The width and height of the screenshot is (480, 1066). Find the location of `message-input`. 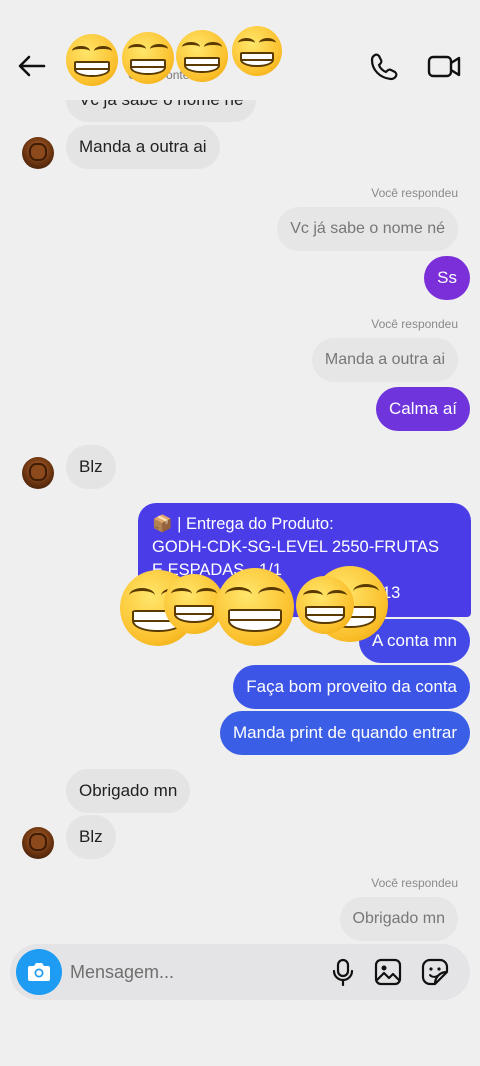

message-input is located at coordinates (190, 972).